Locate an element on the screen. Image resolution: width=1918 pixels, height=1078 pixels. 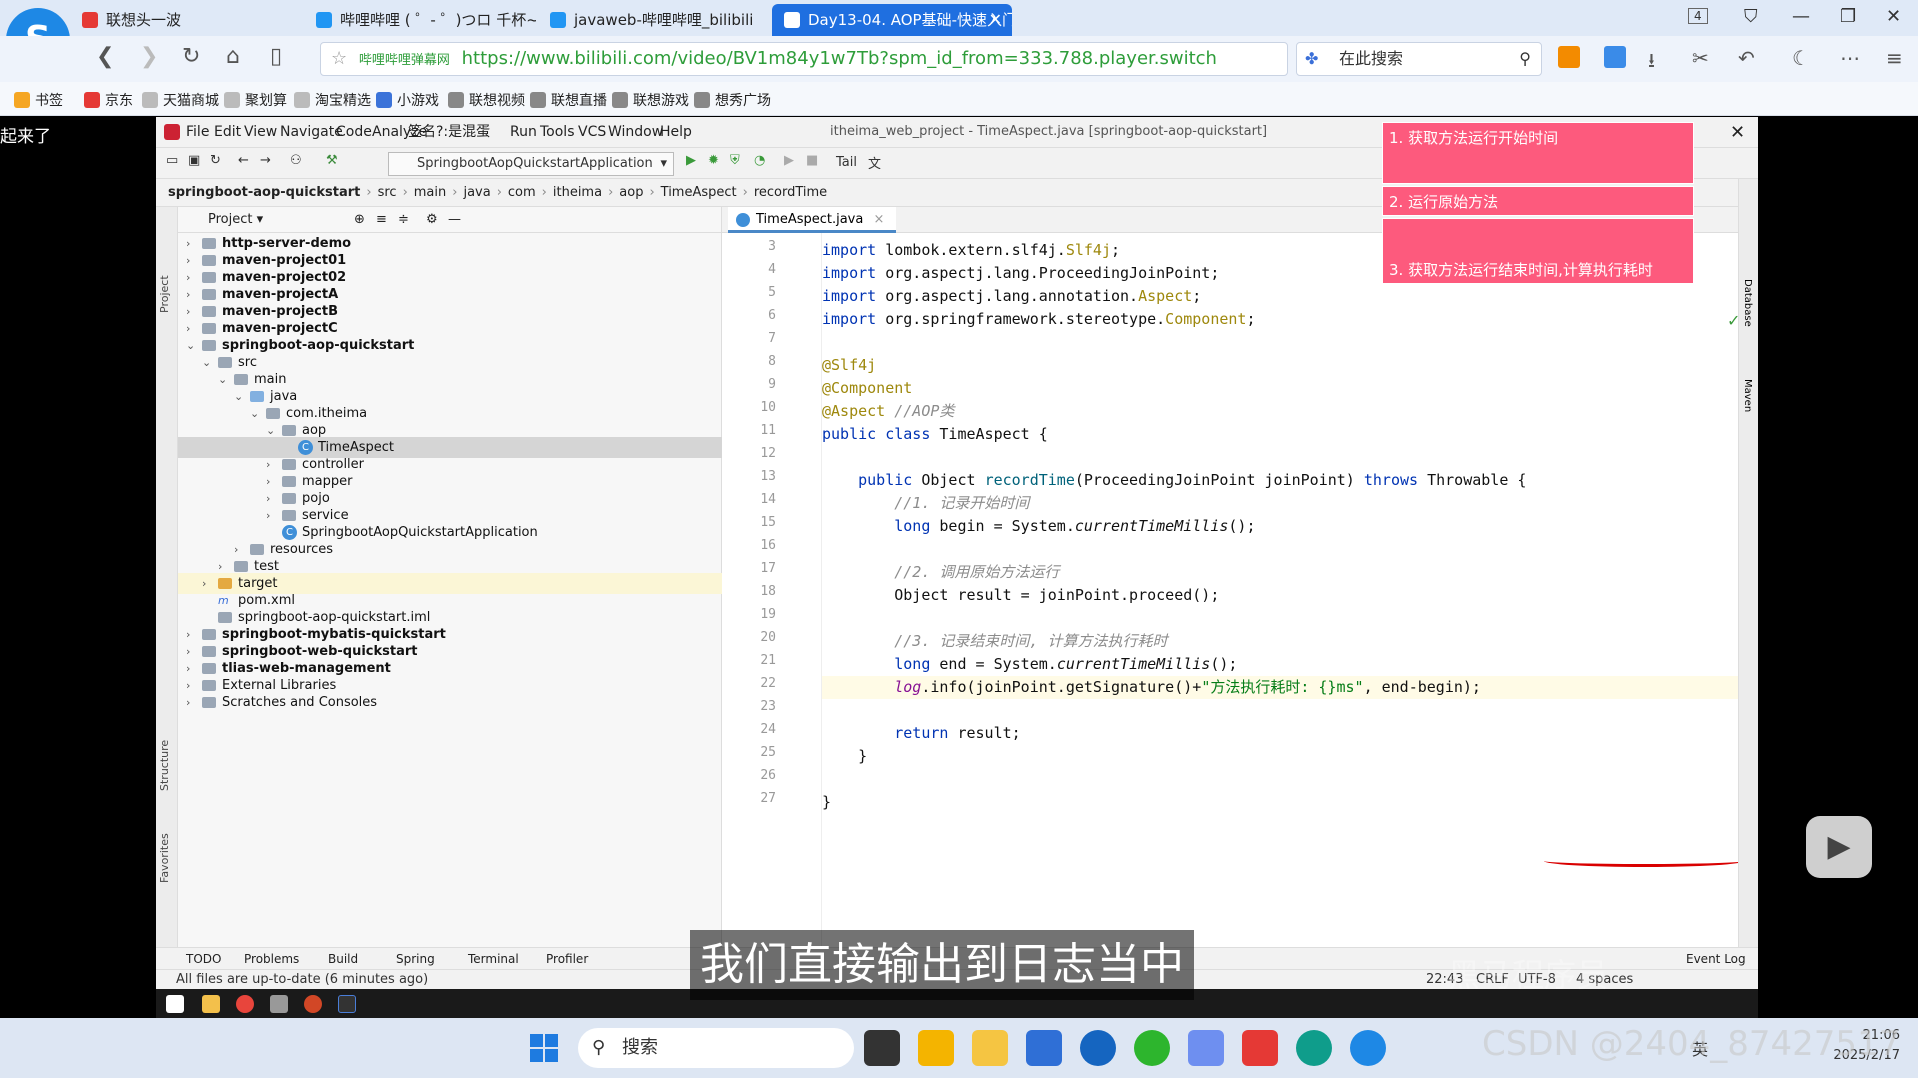
code-line: long begin = System.currentTimeMillis(); is located at coordinates (1282, 526).